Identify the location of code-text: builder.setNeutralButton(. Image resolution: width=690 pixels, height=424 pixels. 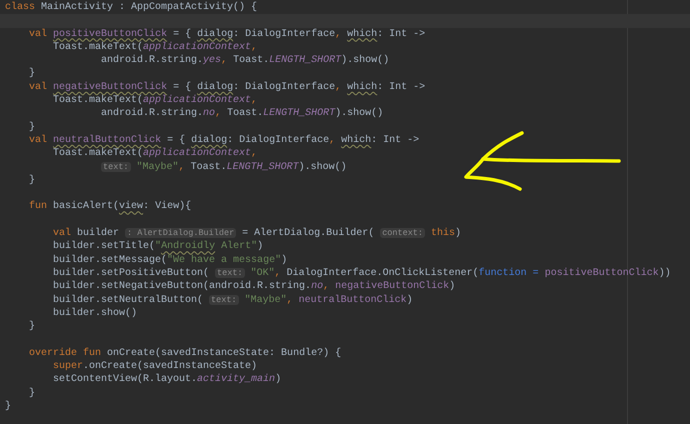
(128, 300).